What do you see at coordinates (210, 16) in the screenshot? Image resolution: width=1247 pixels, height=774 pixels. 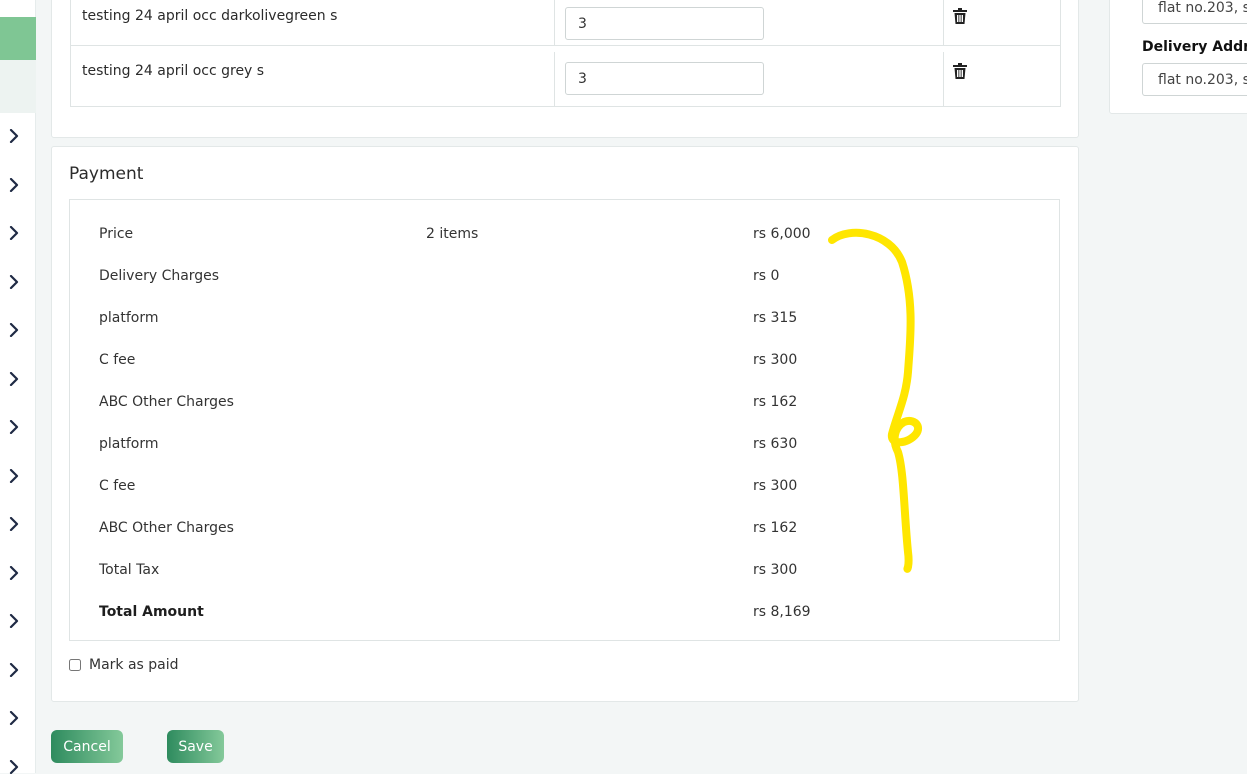 I see `item-name: testing 24 april occ darkolivegreen s` at bounding box center [210, 16].